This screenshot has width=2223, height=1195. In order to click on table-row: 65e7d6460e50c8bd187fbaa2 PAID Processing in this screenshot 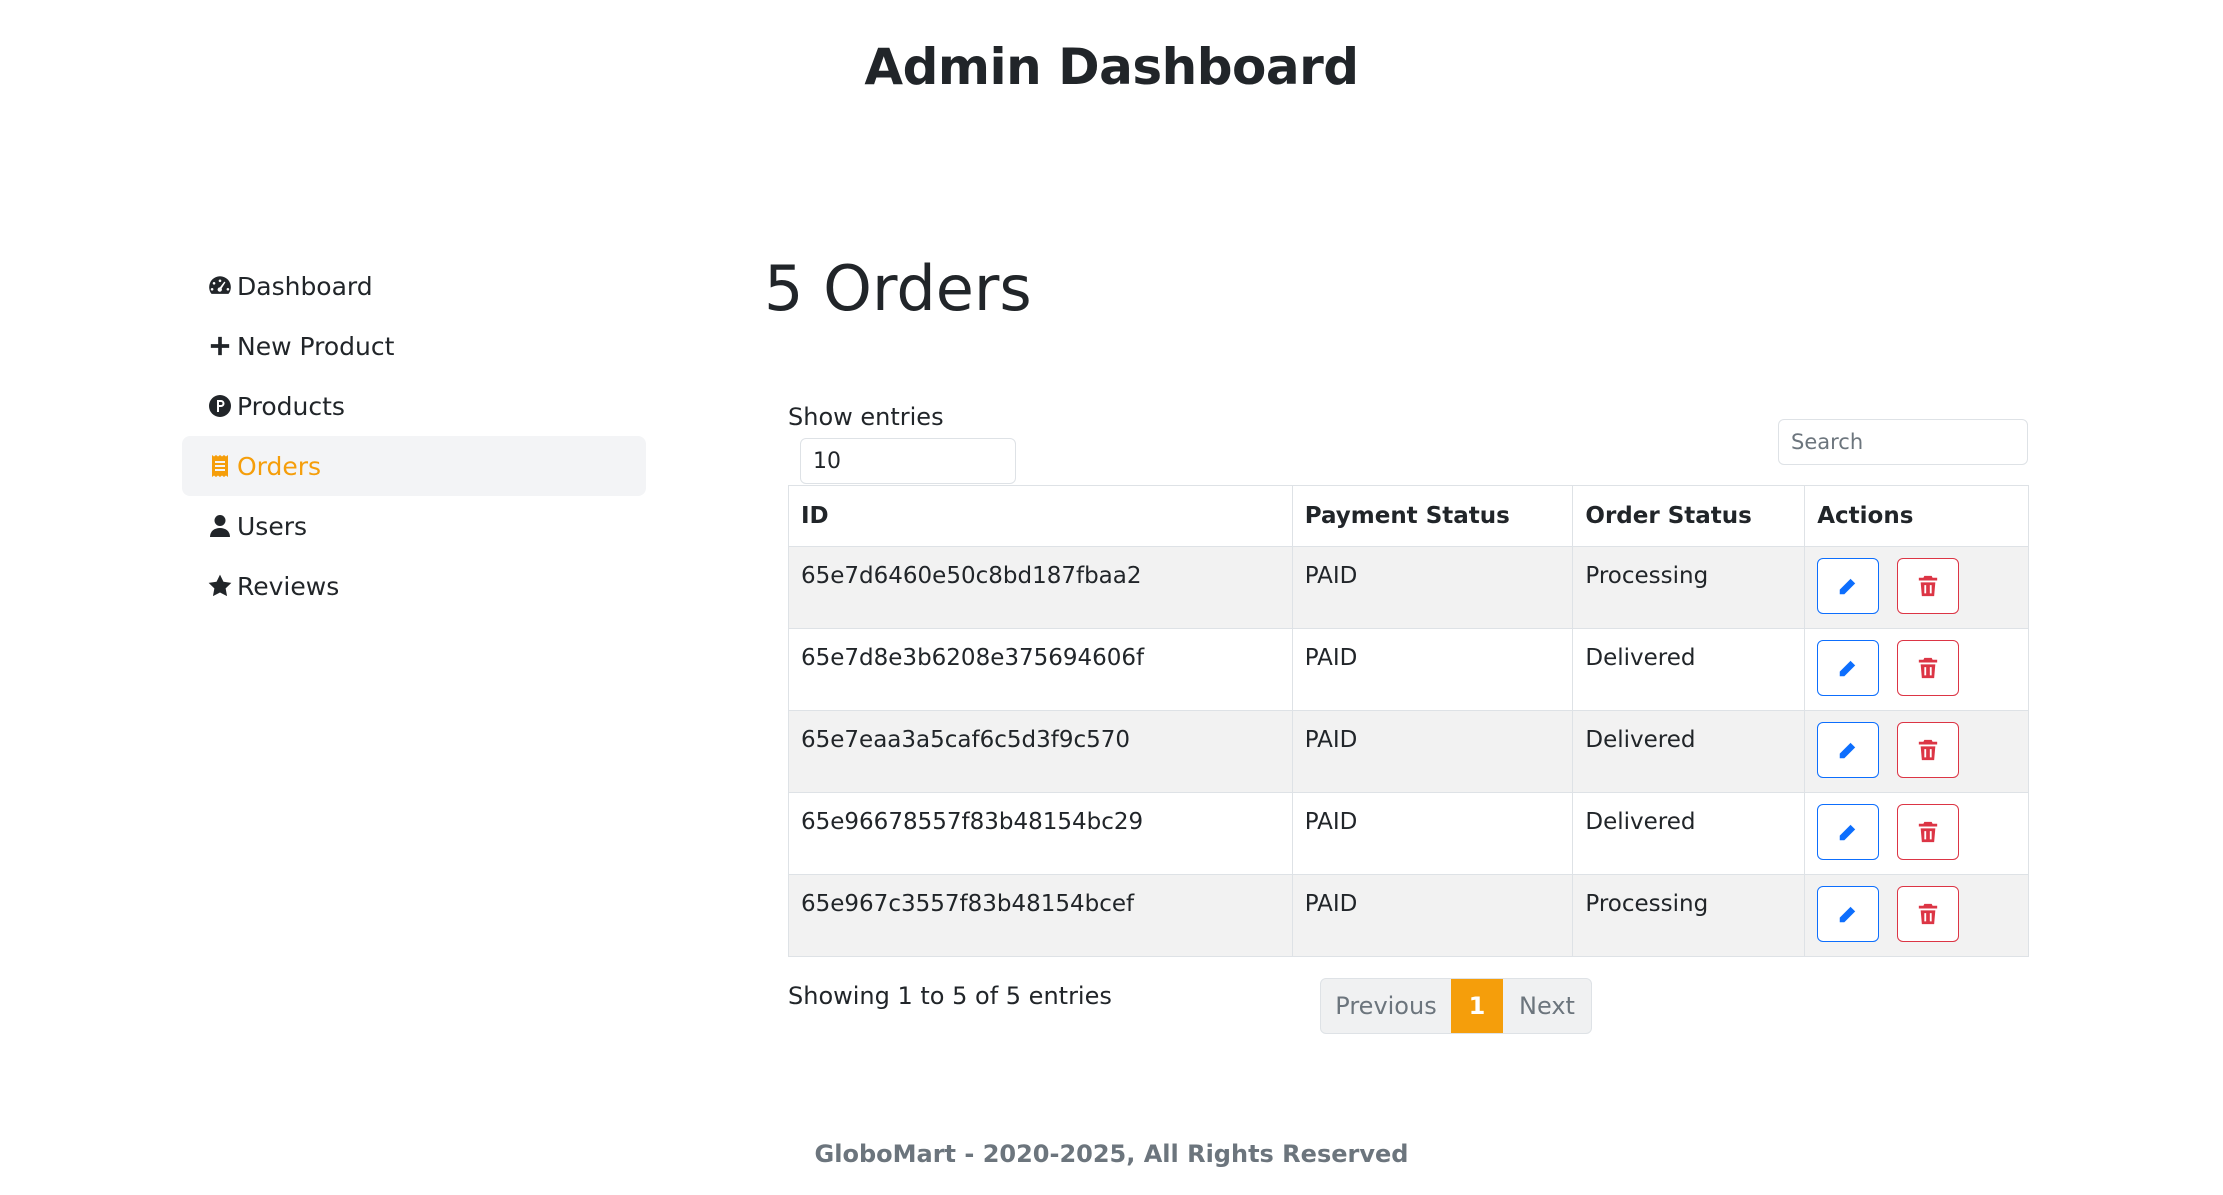, I will do `click(1408, 587)`.